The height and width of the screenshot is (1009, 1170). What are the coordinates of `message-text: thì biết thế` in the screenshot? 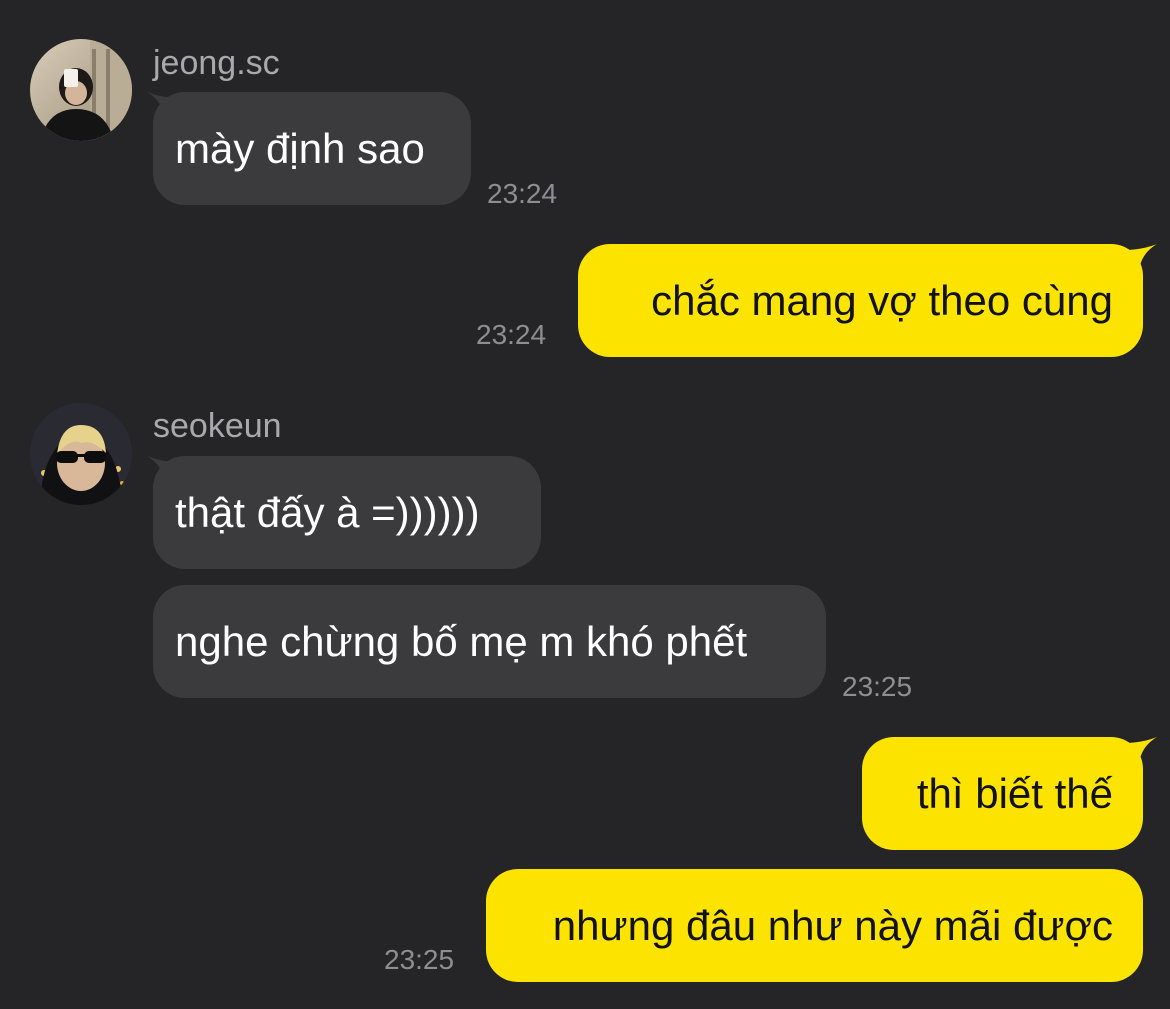 It's located at (1014, 793).